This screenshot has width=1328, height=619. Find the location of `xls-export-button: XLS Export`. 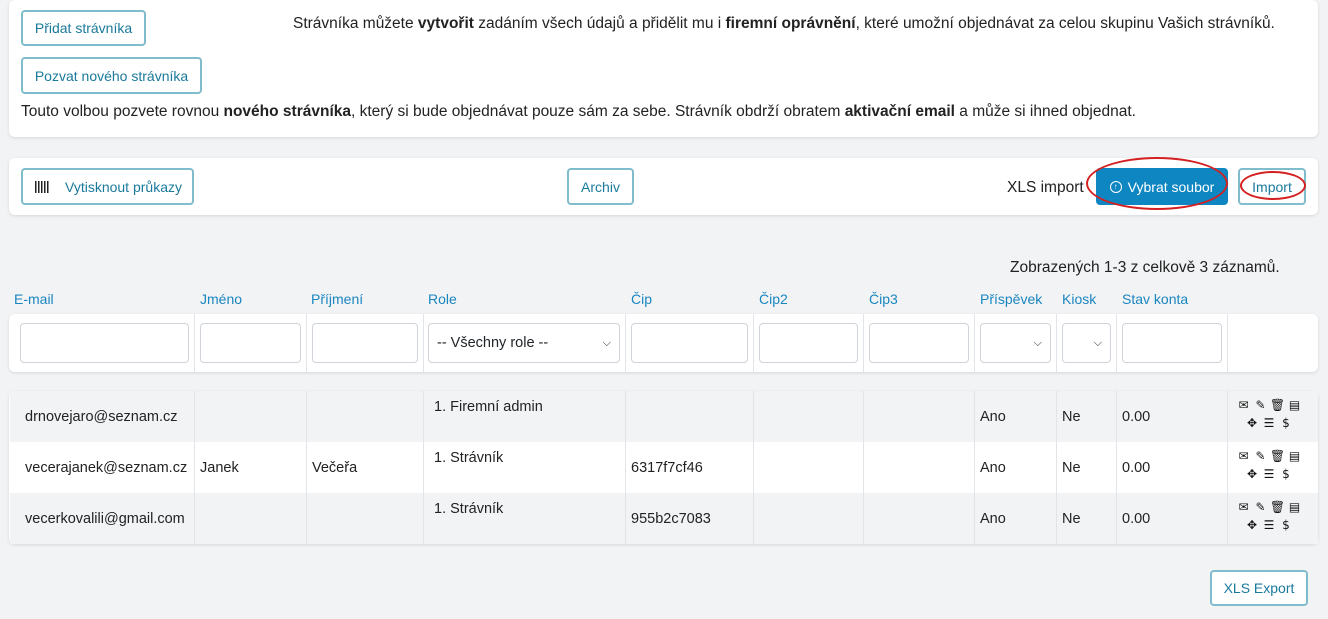

xls-export-button: XLS Export is located at coordinates (1259, 588).